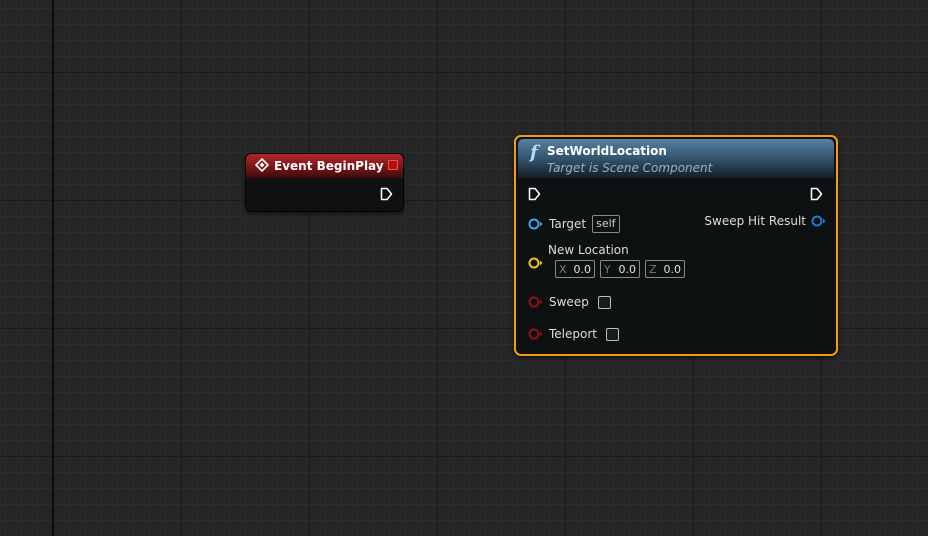  I want to click on y-value: 0.0, so click(627, 269).